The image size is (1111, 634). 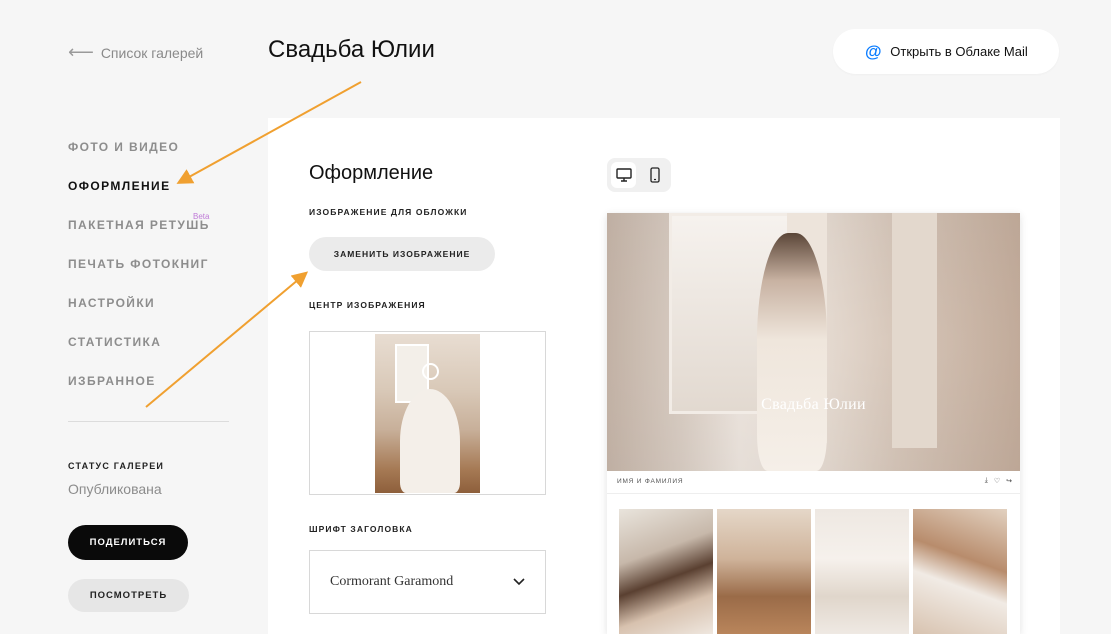 What do you see at coordinates (128, 595) in the screenshot?
I see `view-button: ПОСМОТРЕТЬ` at bounding box center [128, 595].